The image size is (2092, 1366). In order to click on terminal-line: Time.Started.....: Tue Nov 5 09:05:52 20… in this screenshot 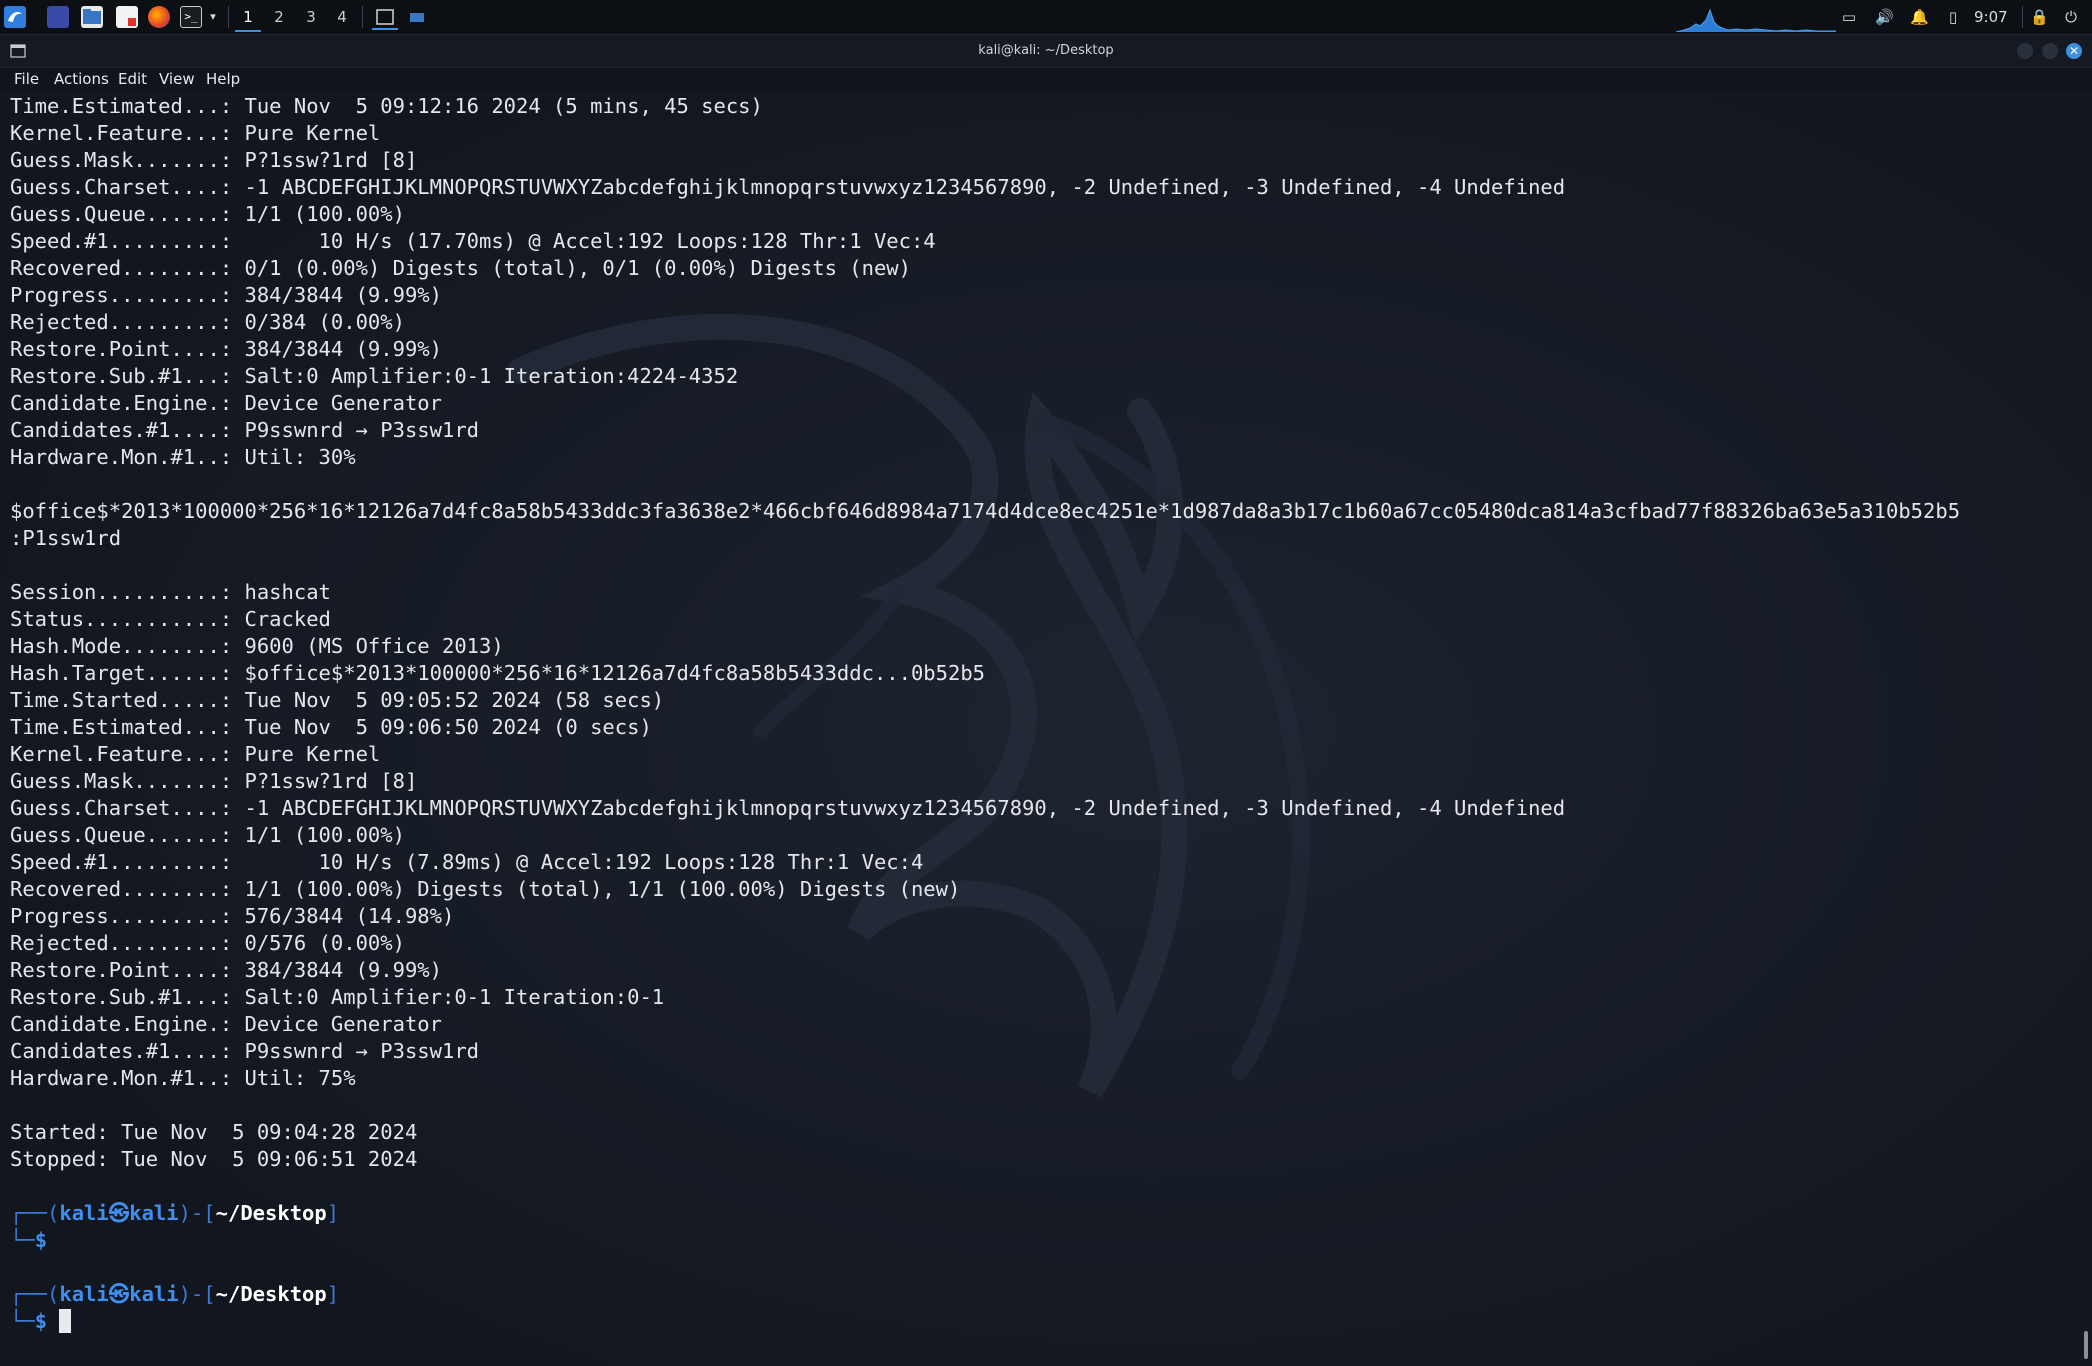, I will do `click(337, 700)`.